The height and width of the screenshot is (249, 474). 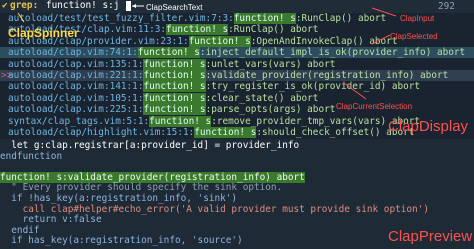 I want to click on selected-arrow, so click(x=381, y=39).